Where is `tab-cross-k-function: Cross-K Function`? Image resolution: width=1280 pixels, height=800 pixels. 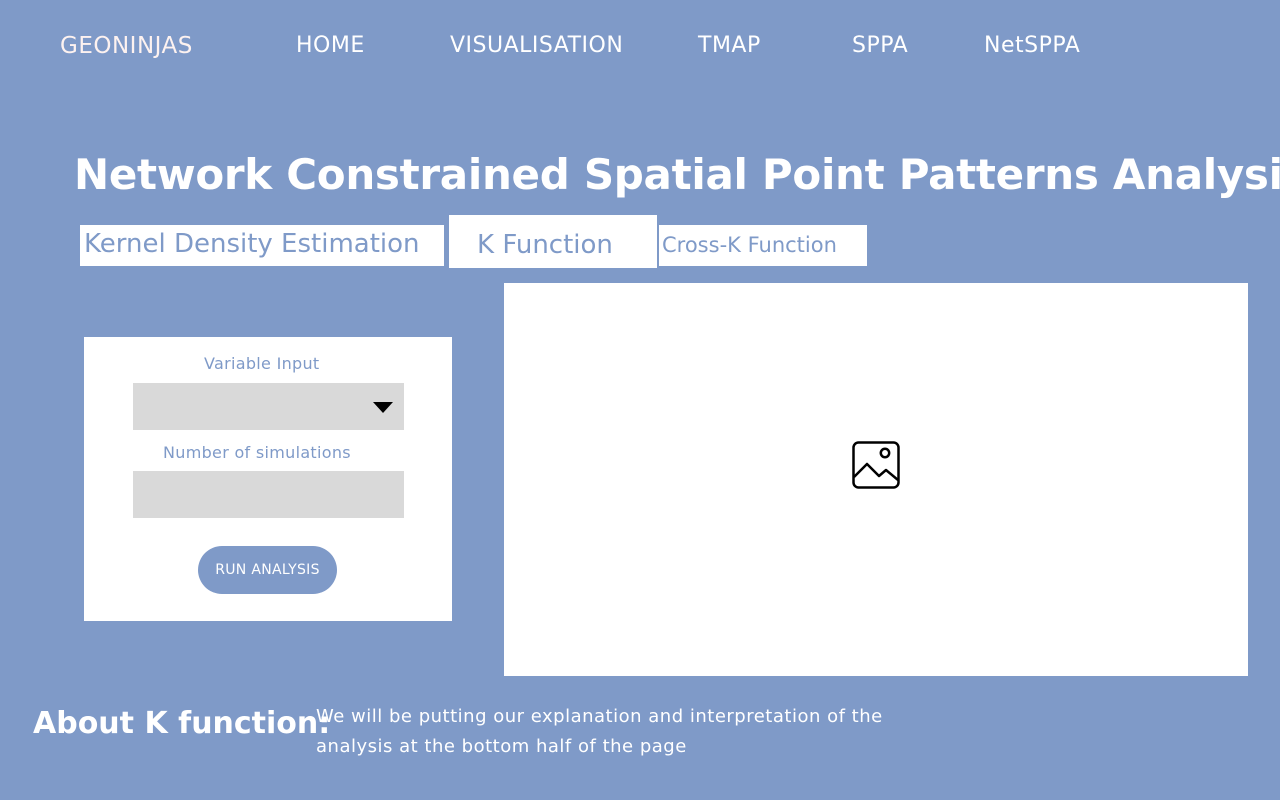
tab-cross-k-function: Cross-K Function is located at coordinates (763, 245).